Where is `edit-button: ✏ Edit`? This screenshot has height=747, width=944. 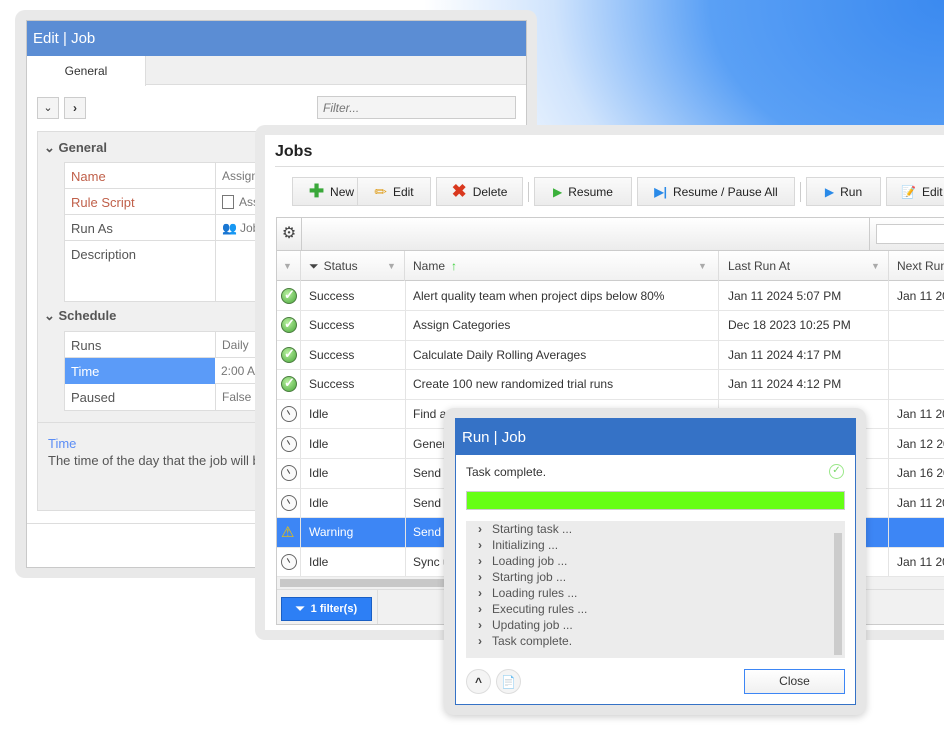 edit-button: ✏ Edit is located at coordinates (394, 191).